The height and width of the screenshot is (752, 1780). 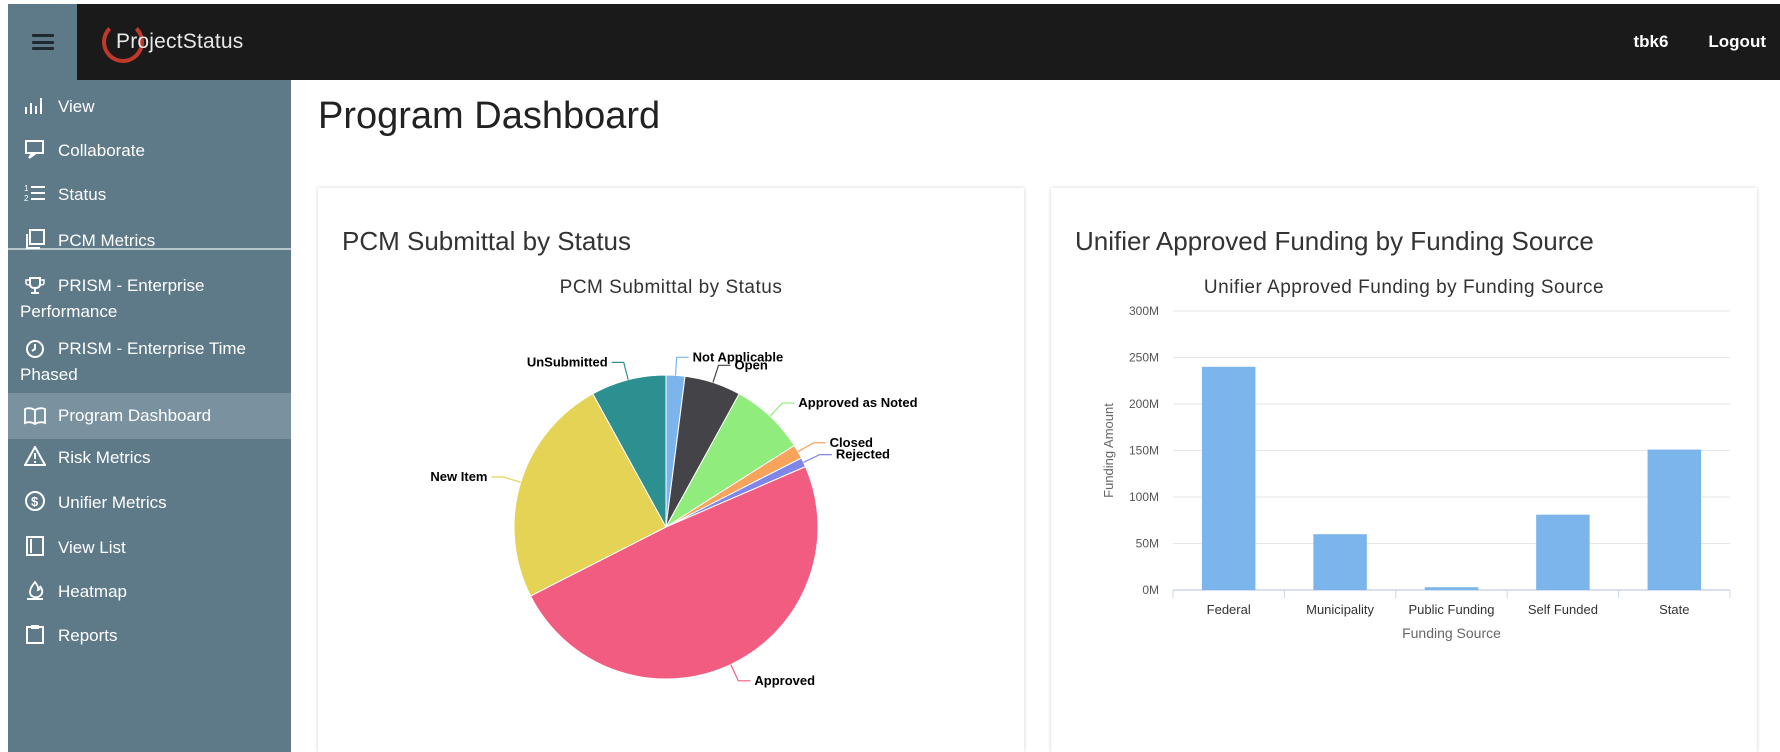 What do you see at coordinates (101, 150) in the screenshot?
I see `sidebar-item-label: Collaborate` at bounding box center [101, 150].